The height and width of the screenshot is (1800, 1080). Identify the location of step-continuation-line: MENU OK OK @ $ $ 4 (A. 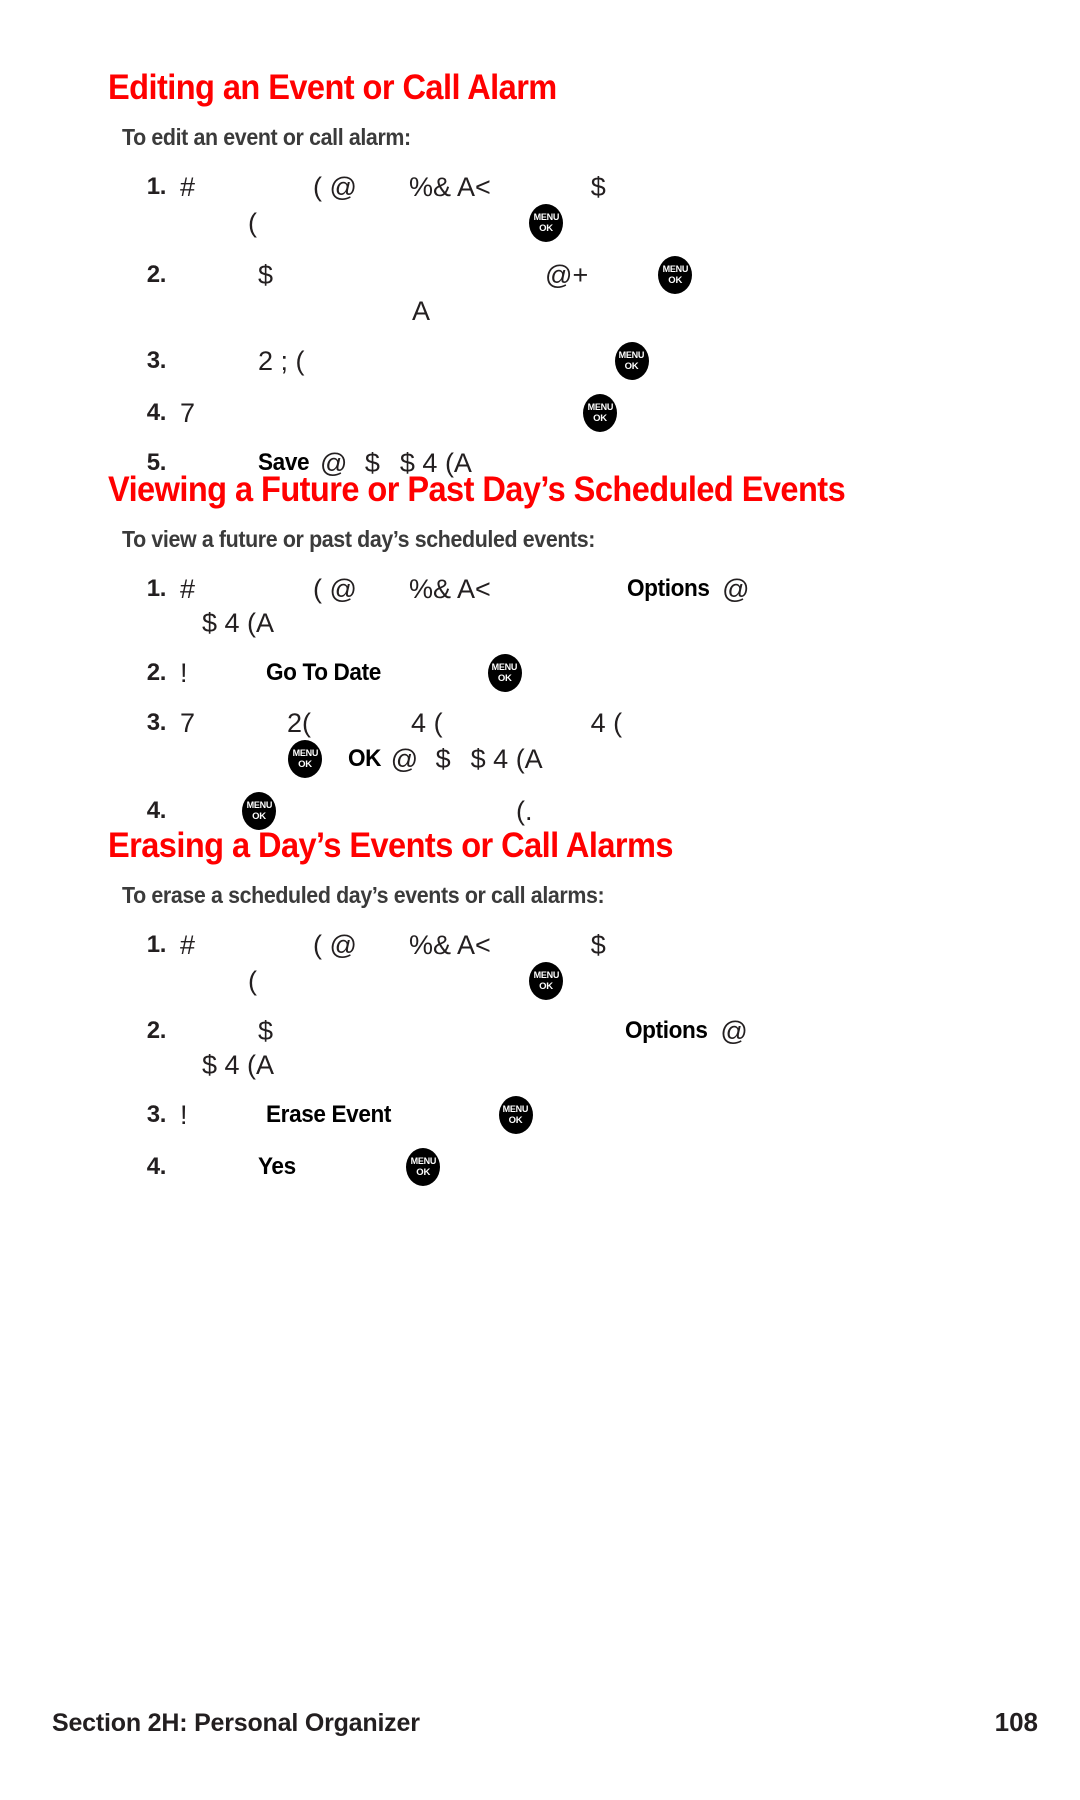
(567, 759).